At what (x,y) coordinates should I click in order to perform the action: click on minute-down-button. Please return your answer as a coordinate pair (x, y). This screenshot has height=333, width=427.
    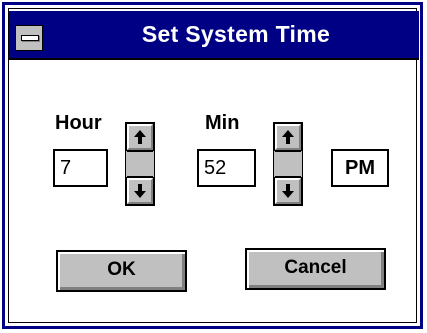
    Looking at the image, I should click on (288, 191).